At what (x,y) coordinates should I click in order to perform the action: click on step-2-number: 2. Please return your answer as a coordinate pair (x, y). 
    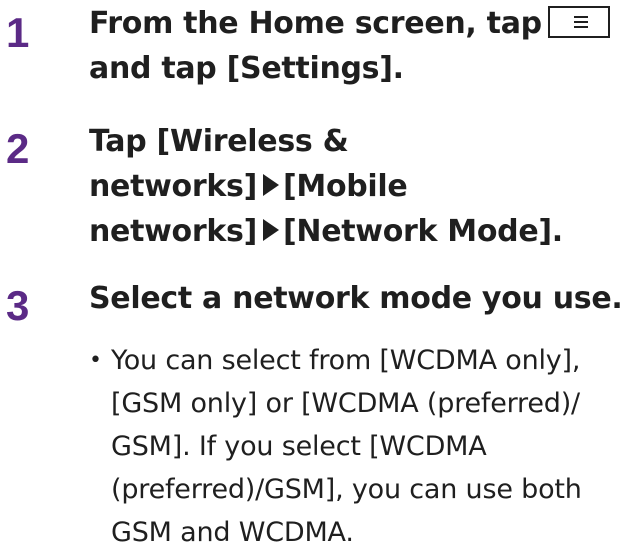
    Looking at the image, I should click on (18, 148).